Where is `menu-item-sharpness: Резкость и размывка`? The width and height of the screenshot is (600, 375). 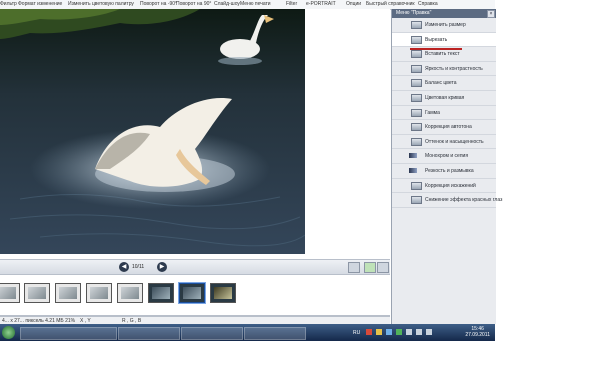
menu-item-sharpness: Резкость и размывка is located at coordinates (444, 171).